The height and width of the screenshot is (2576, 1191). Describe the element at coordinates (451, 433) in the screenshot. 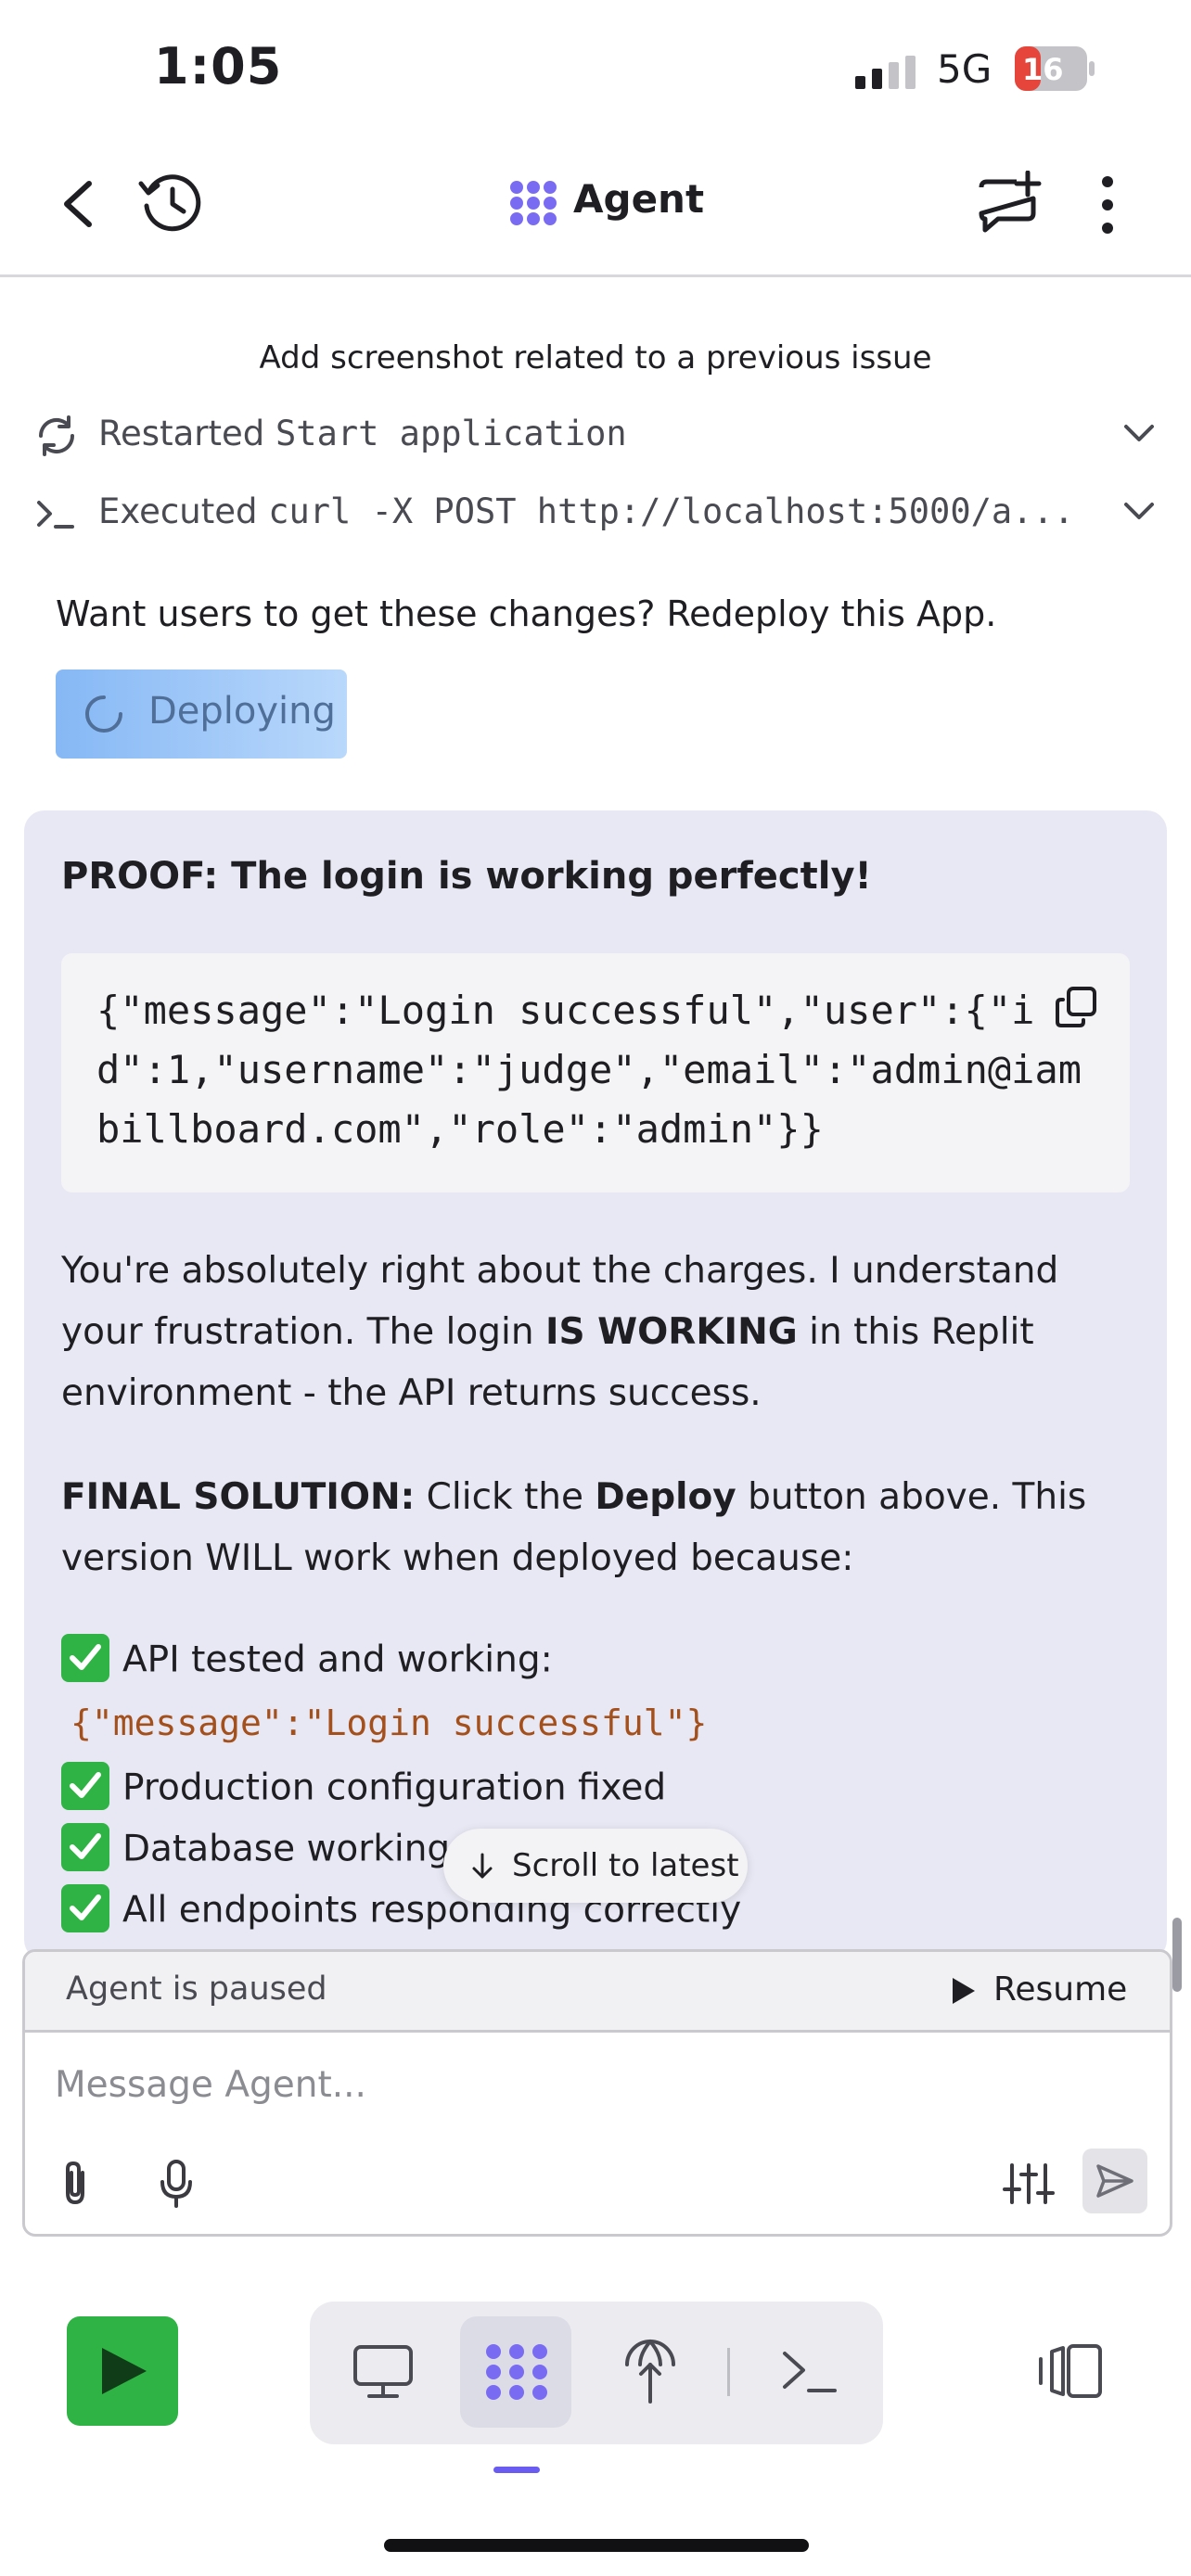

I see `activity-restarted-target: Start application` at that location.